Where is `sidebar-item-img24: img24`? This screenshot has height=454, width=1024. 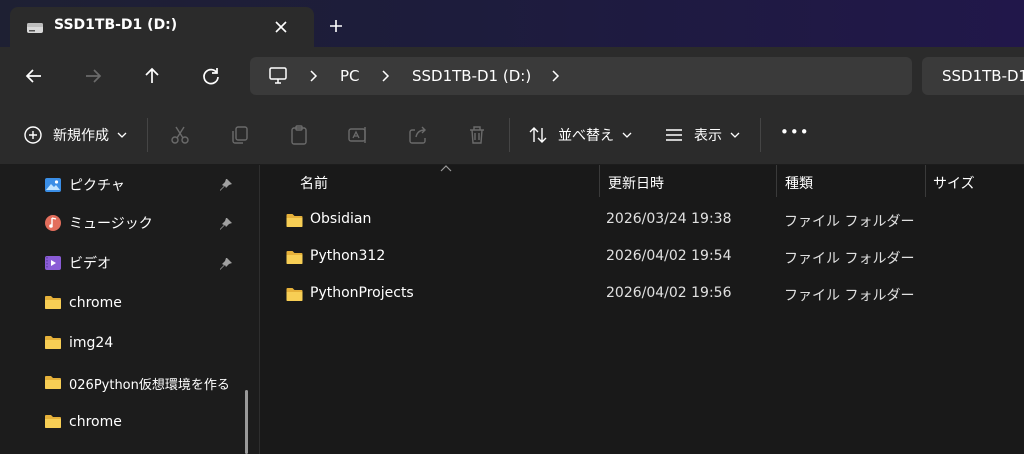
sidebar-item-img24: img24 is located at coordinates (78, 343).